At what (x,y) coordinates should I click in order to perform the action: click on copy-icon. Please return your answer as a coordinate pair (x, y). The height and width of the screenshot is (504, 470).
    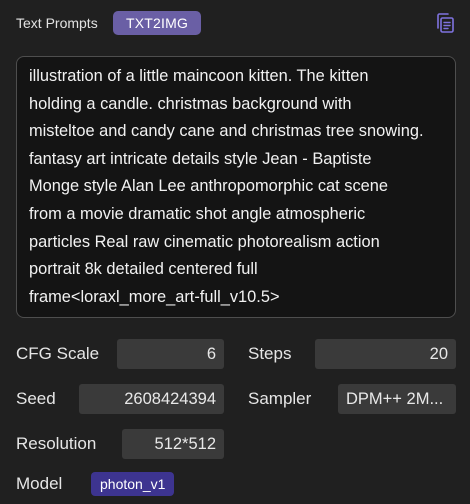
    Looking at the image, I should click on (445, 23).